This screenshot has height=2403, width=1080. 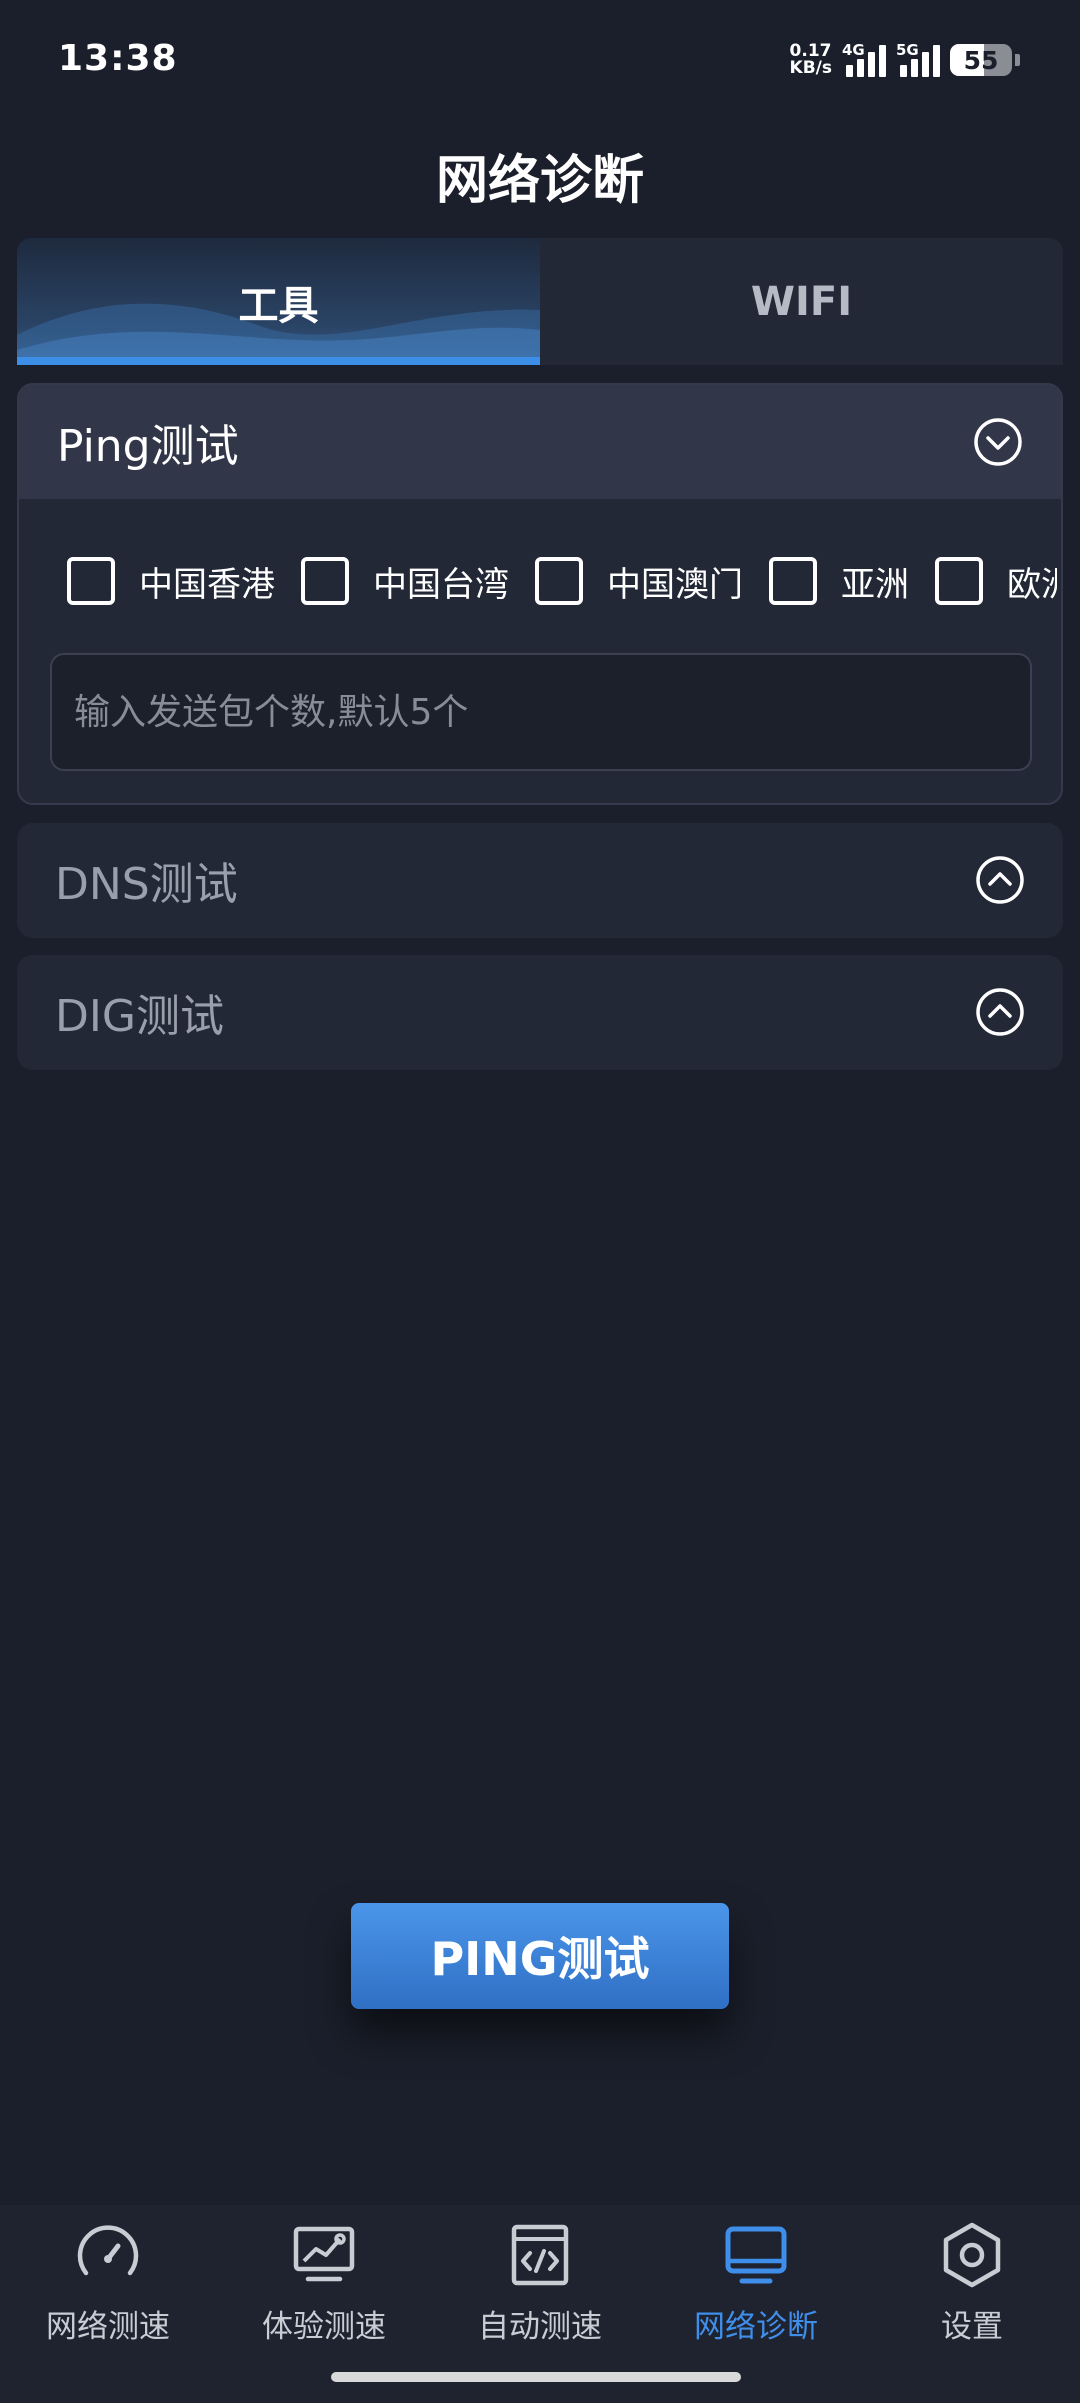 I want to click on network-speed: 0.17 KB/s, so click(x=811, y=60).